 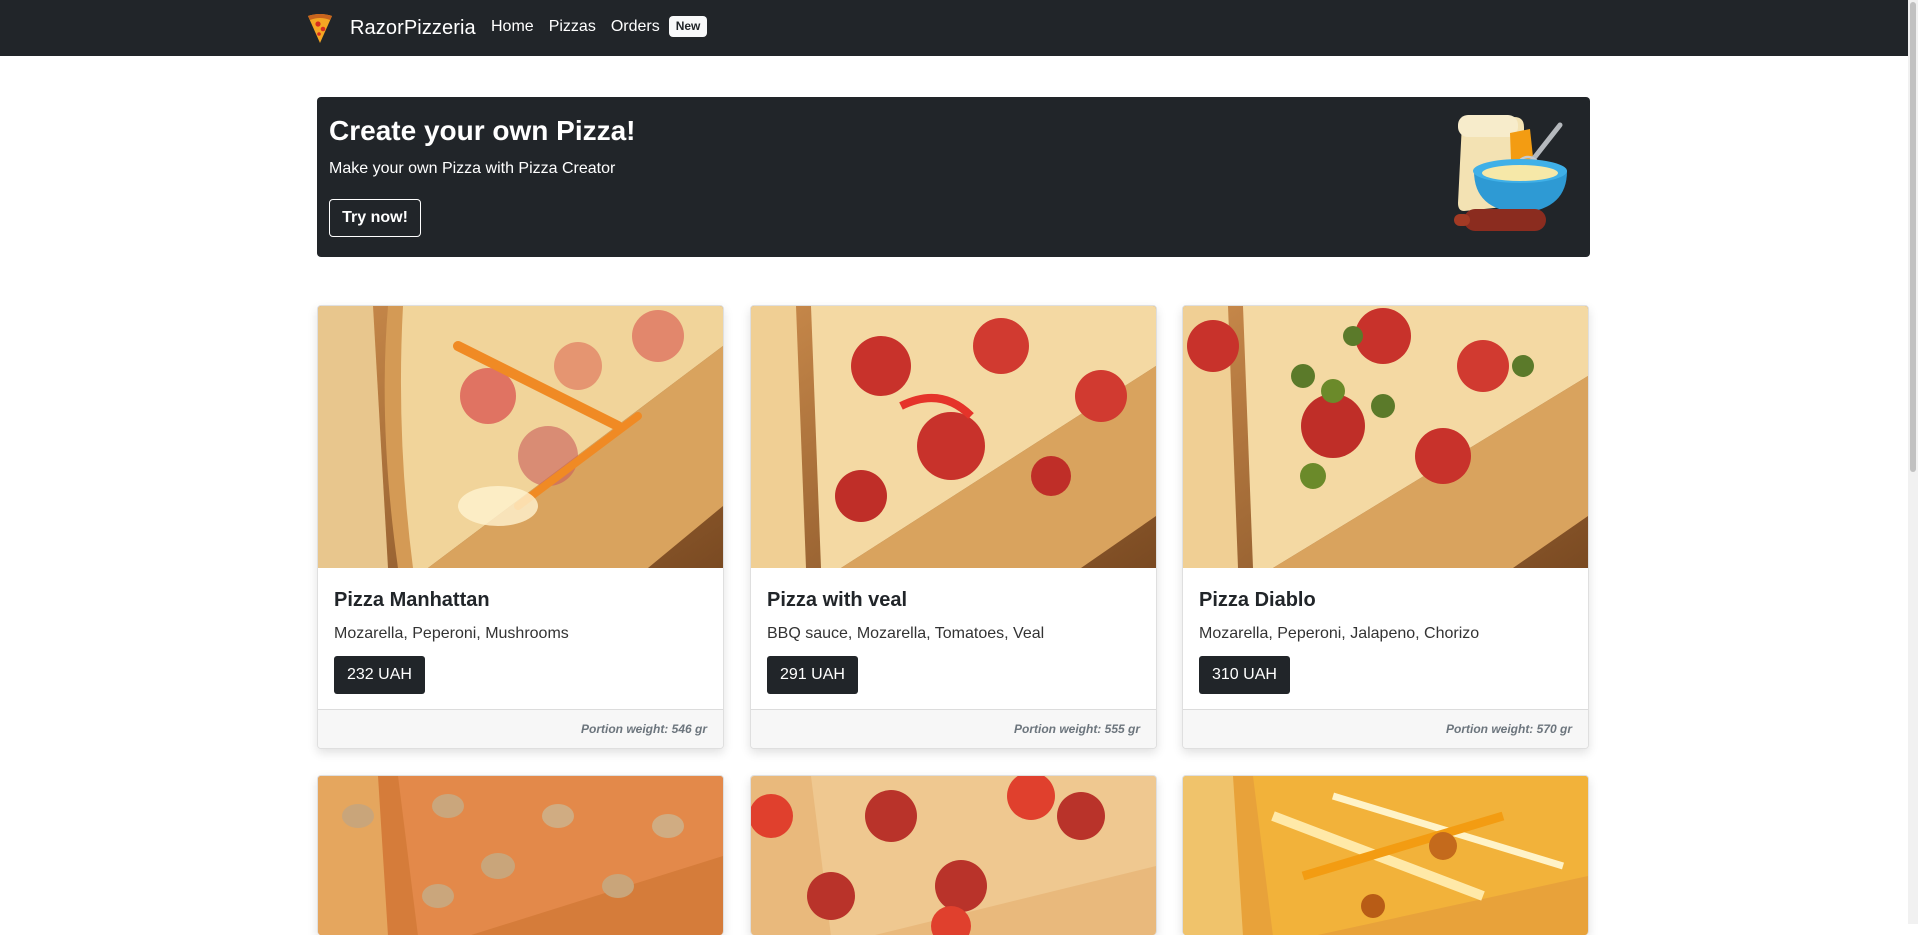 What do you see at coordinates (954, 28) in the screenshot?
I see `navbar: RazorPizzeria Home Pizzas Orders New` at bounding box center [954, 28].